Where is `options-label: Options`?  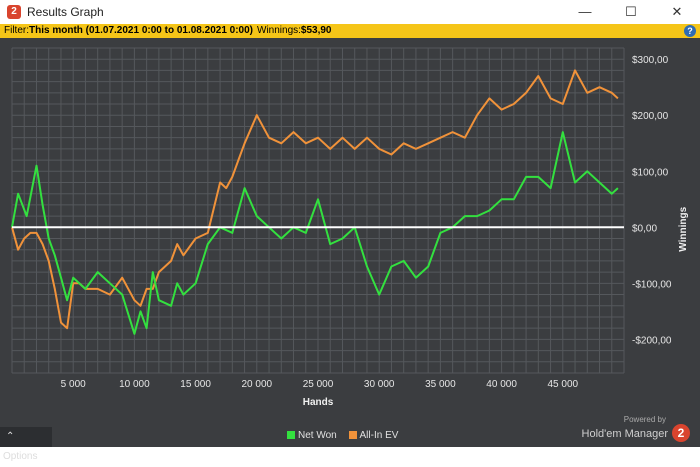
options-label: Options is located at coordinates (20, 456).